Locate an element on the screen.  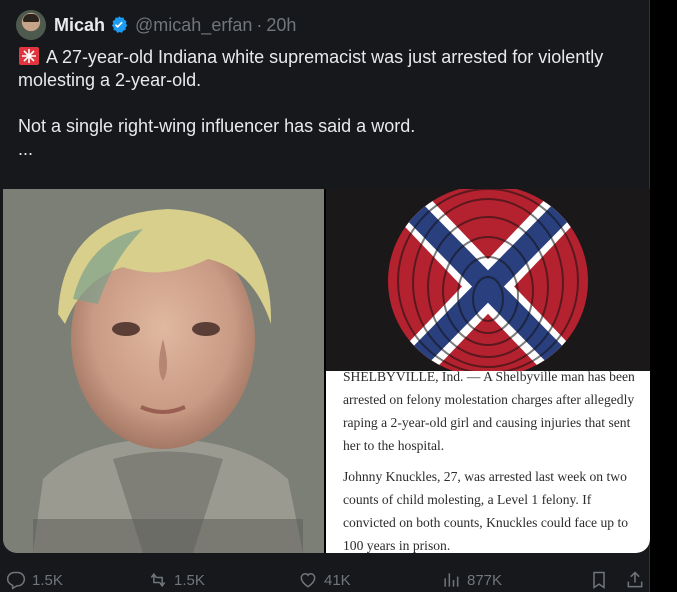
heart-icon is located at coordinates (308, 580).